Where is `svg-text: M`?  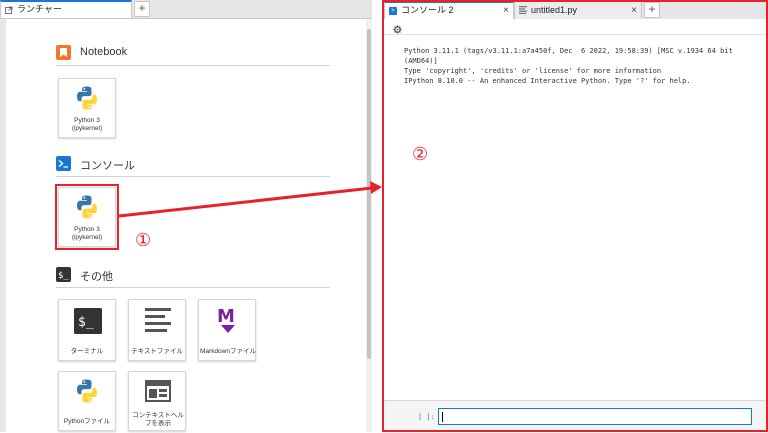 svg-text: M is located at coordinates (226, 316).